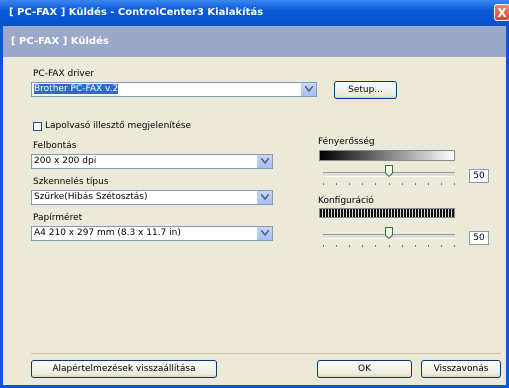 Image resolution: width=509 pixels, height=388 pixels. I want to click on driver-label: PC-FAX driver, so click(63, 74).